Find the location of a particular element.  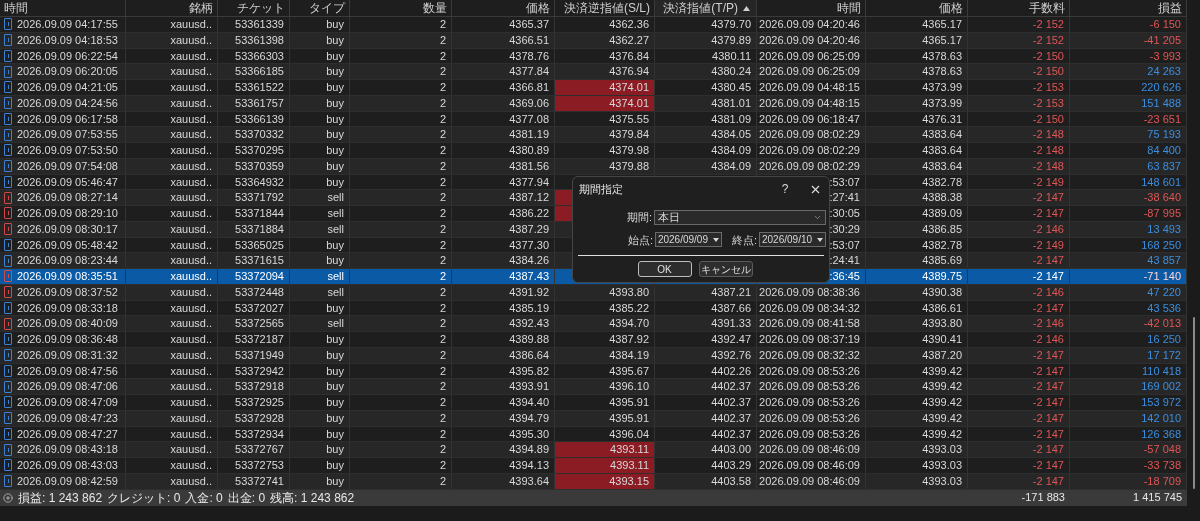

table-cell: -2 150 is located at coordinates (1019, 56).